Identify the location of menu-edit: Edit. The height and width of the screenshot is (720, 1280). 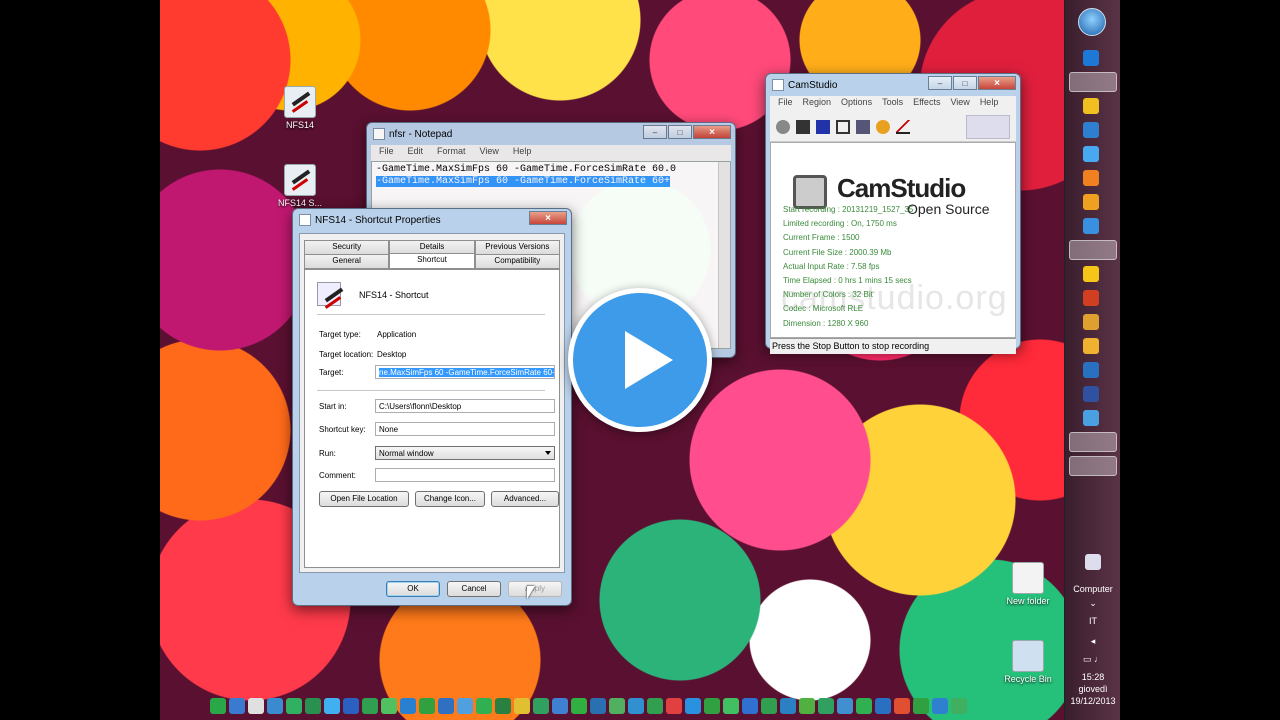
(416, 153).